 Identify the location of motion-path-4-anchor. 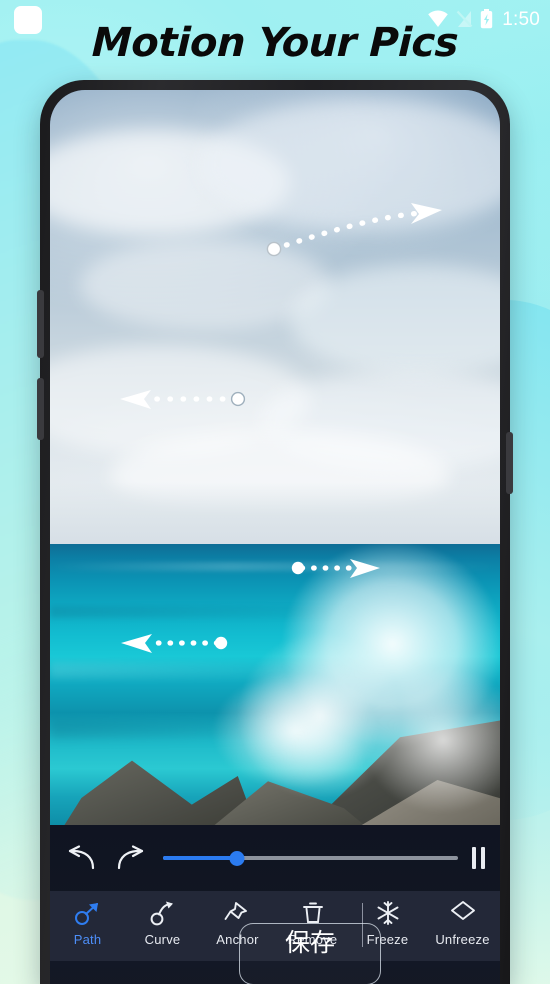
(221, 643).